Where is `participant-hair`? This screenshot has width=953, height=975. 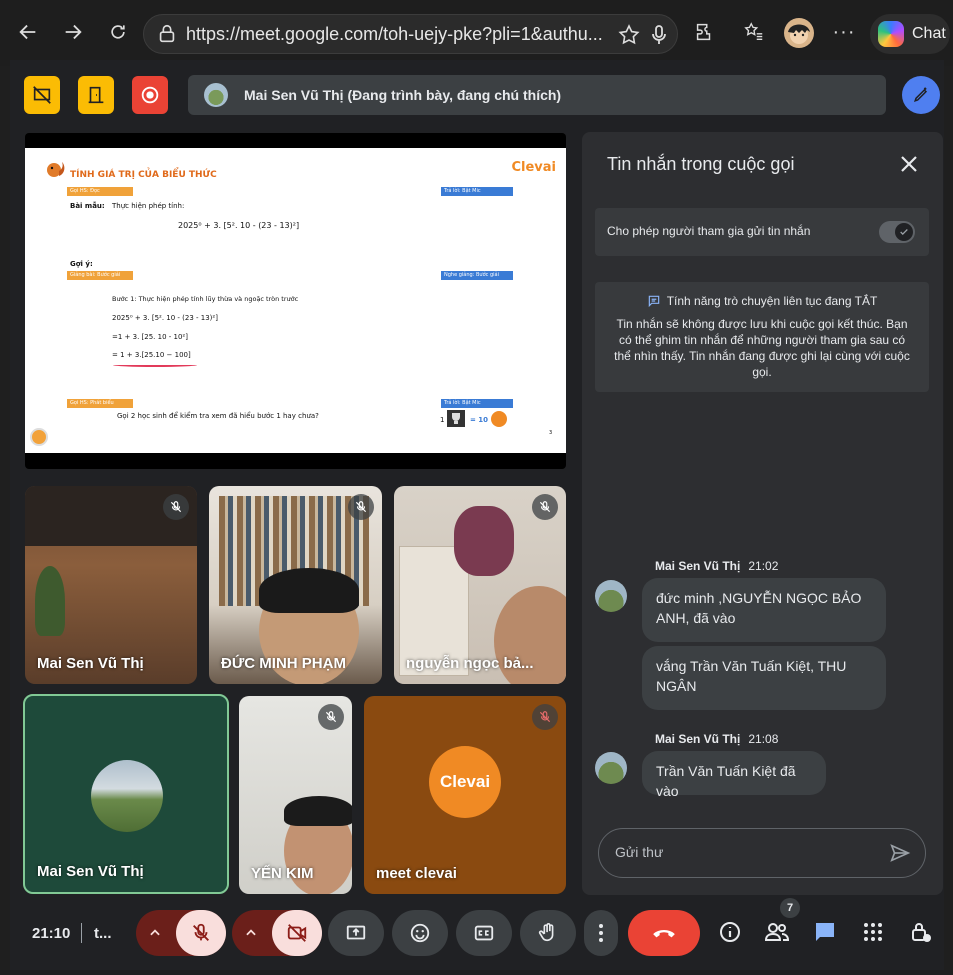 participant-hair is located at coordinates (318, 811).